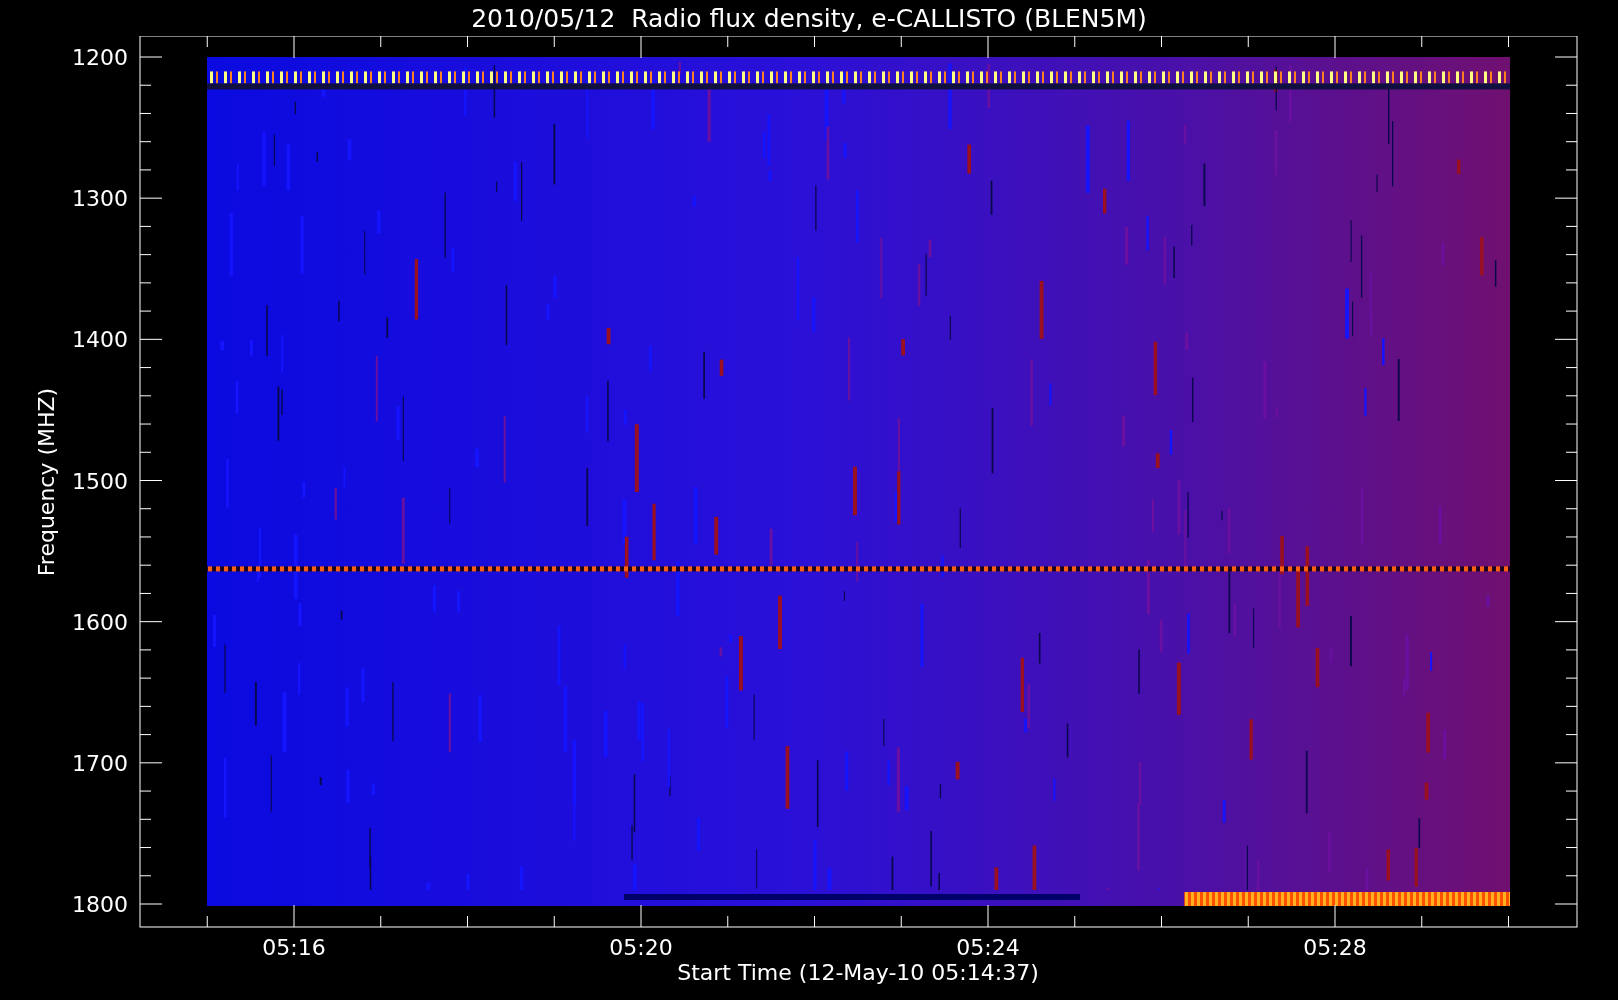 This screenshot has width=1618, height=1000. What do you see at coordinates (100, 904) in the screenshot?
I see `y-tick-label: 1800` at bounding box center [100, 904].